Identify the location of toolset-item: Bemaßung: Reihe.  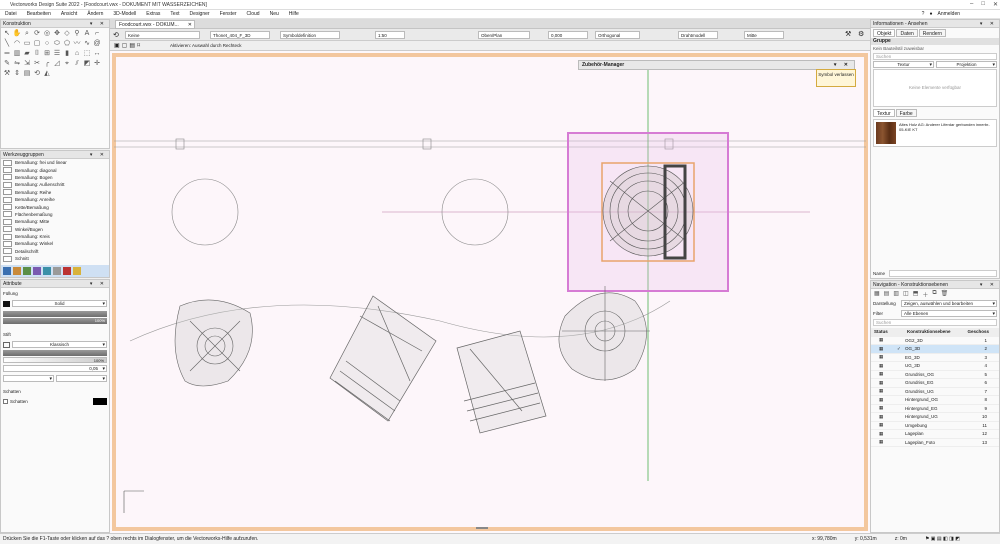
(55, 192).